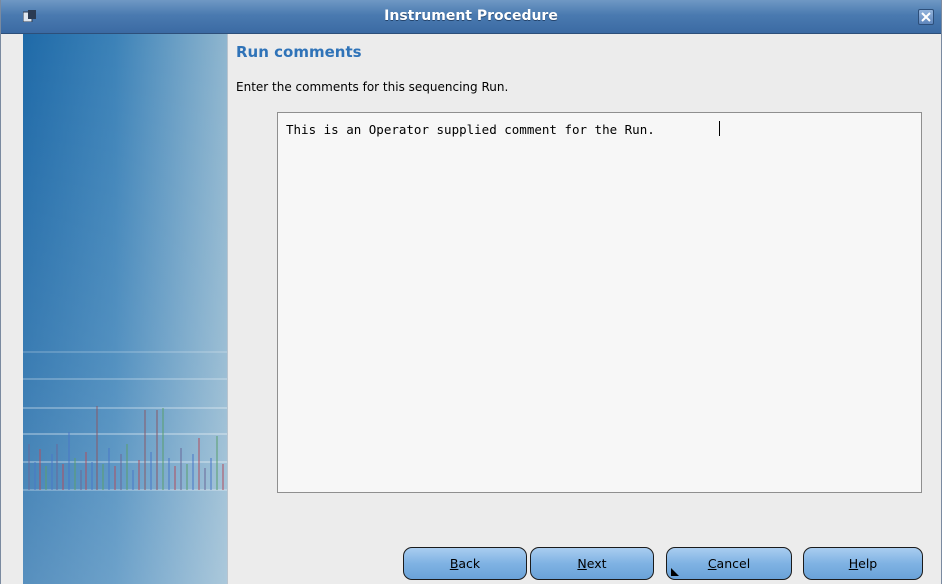 This screenshot has width=942, height=584. What do you see at coordinates (719, 128) in the screenshot?
I see `text-caret` at bounding box center [719, 128].